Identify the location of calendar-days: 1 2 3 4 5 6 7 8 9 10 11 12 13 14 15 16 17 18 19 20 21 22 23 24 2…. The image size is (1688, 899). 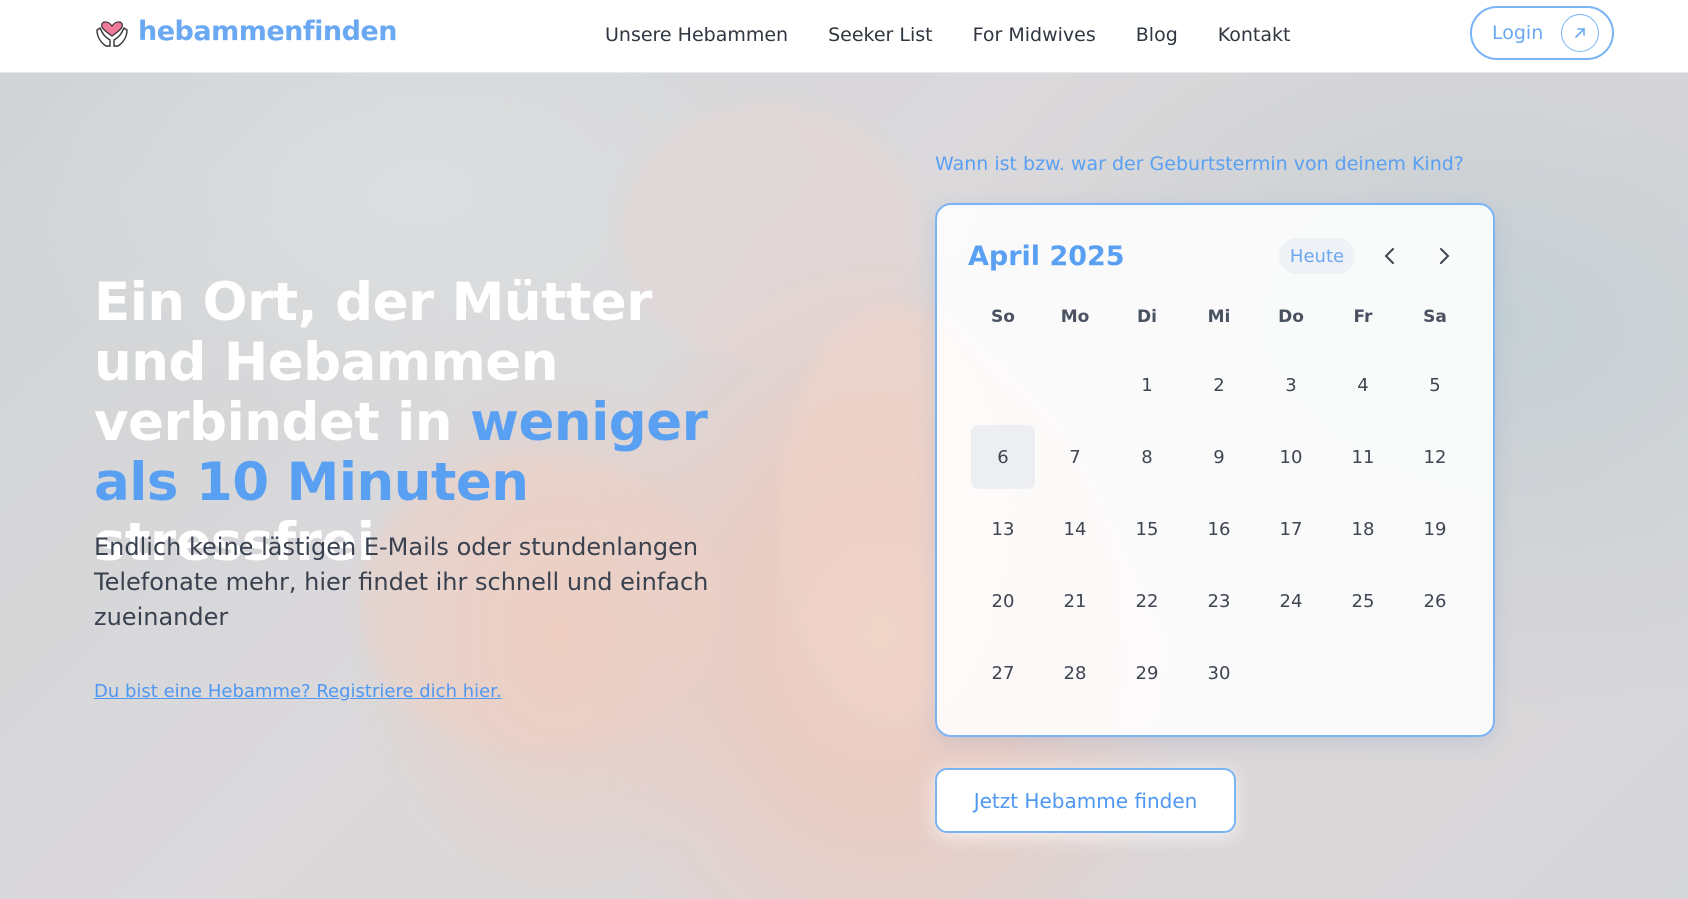
(1220, 529).